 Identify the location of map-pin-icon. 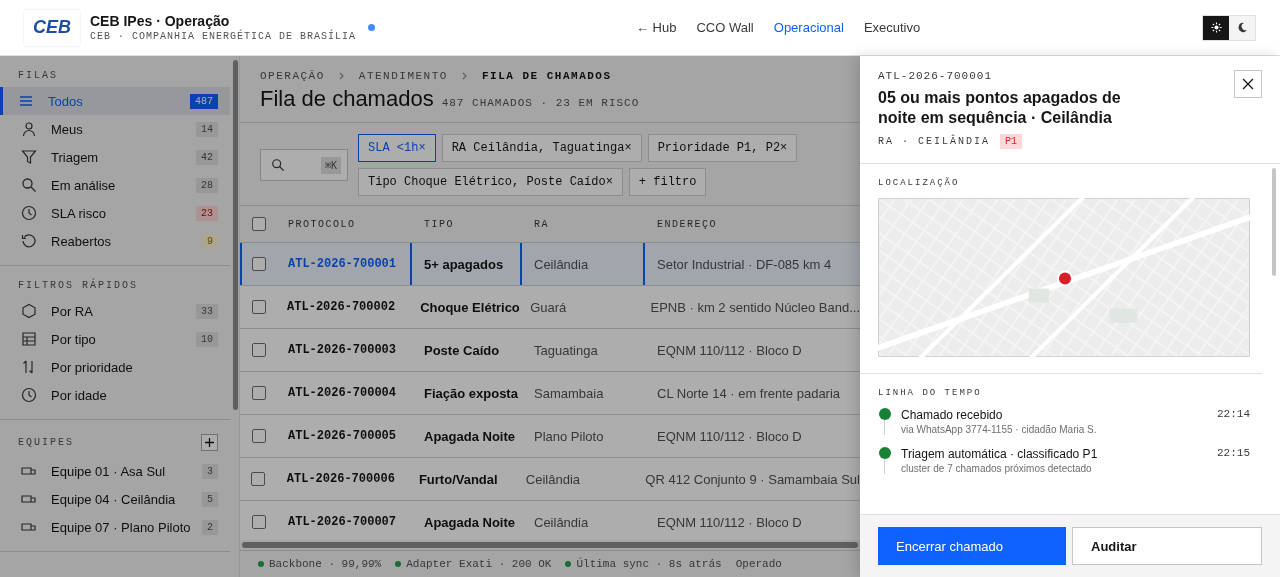
(1065, 278).